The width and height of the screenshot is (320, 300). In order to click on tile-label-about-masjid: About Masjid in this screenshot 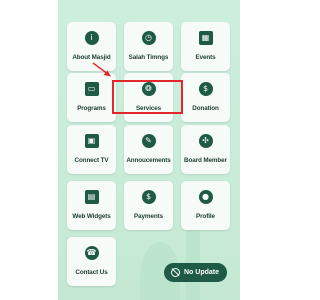, I will do `click(91, 57)`.